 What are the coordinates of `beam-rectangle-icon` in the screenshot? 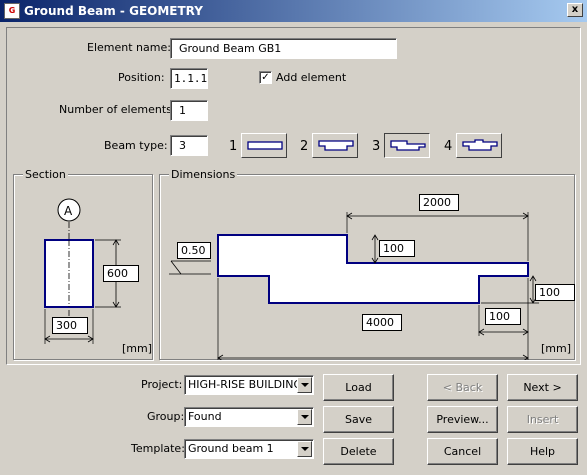 It's located at (265, 145).